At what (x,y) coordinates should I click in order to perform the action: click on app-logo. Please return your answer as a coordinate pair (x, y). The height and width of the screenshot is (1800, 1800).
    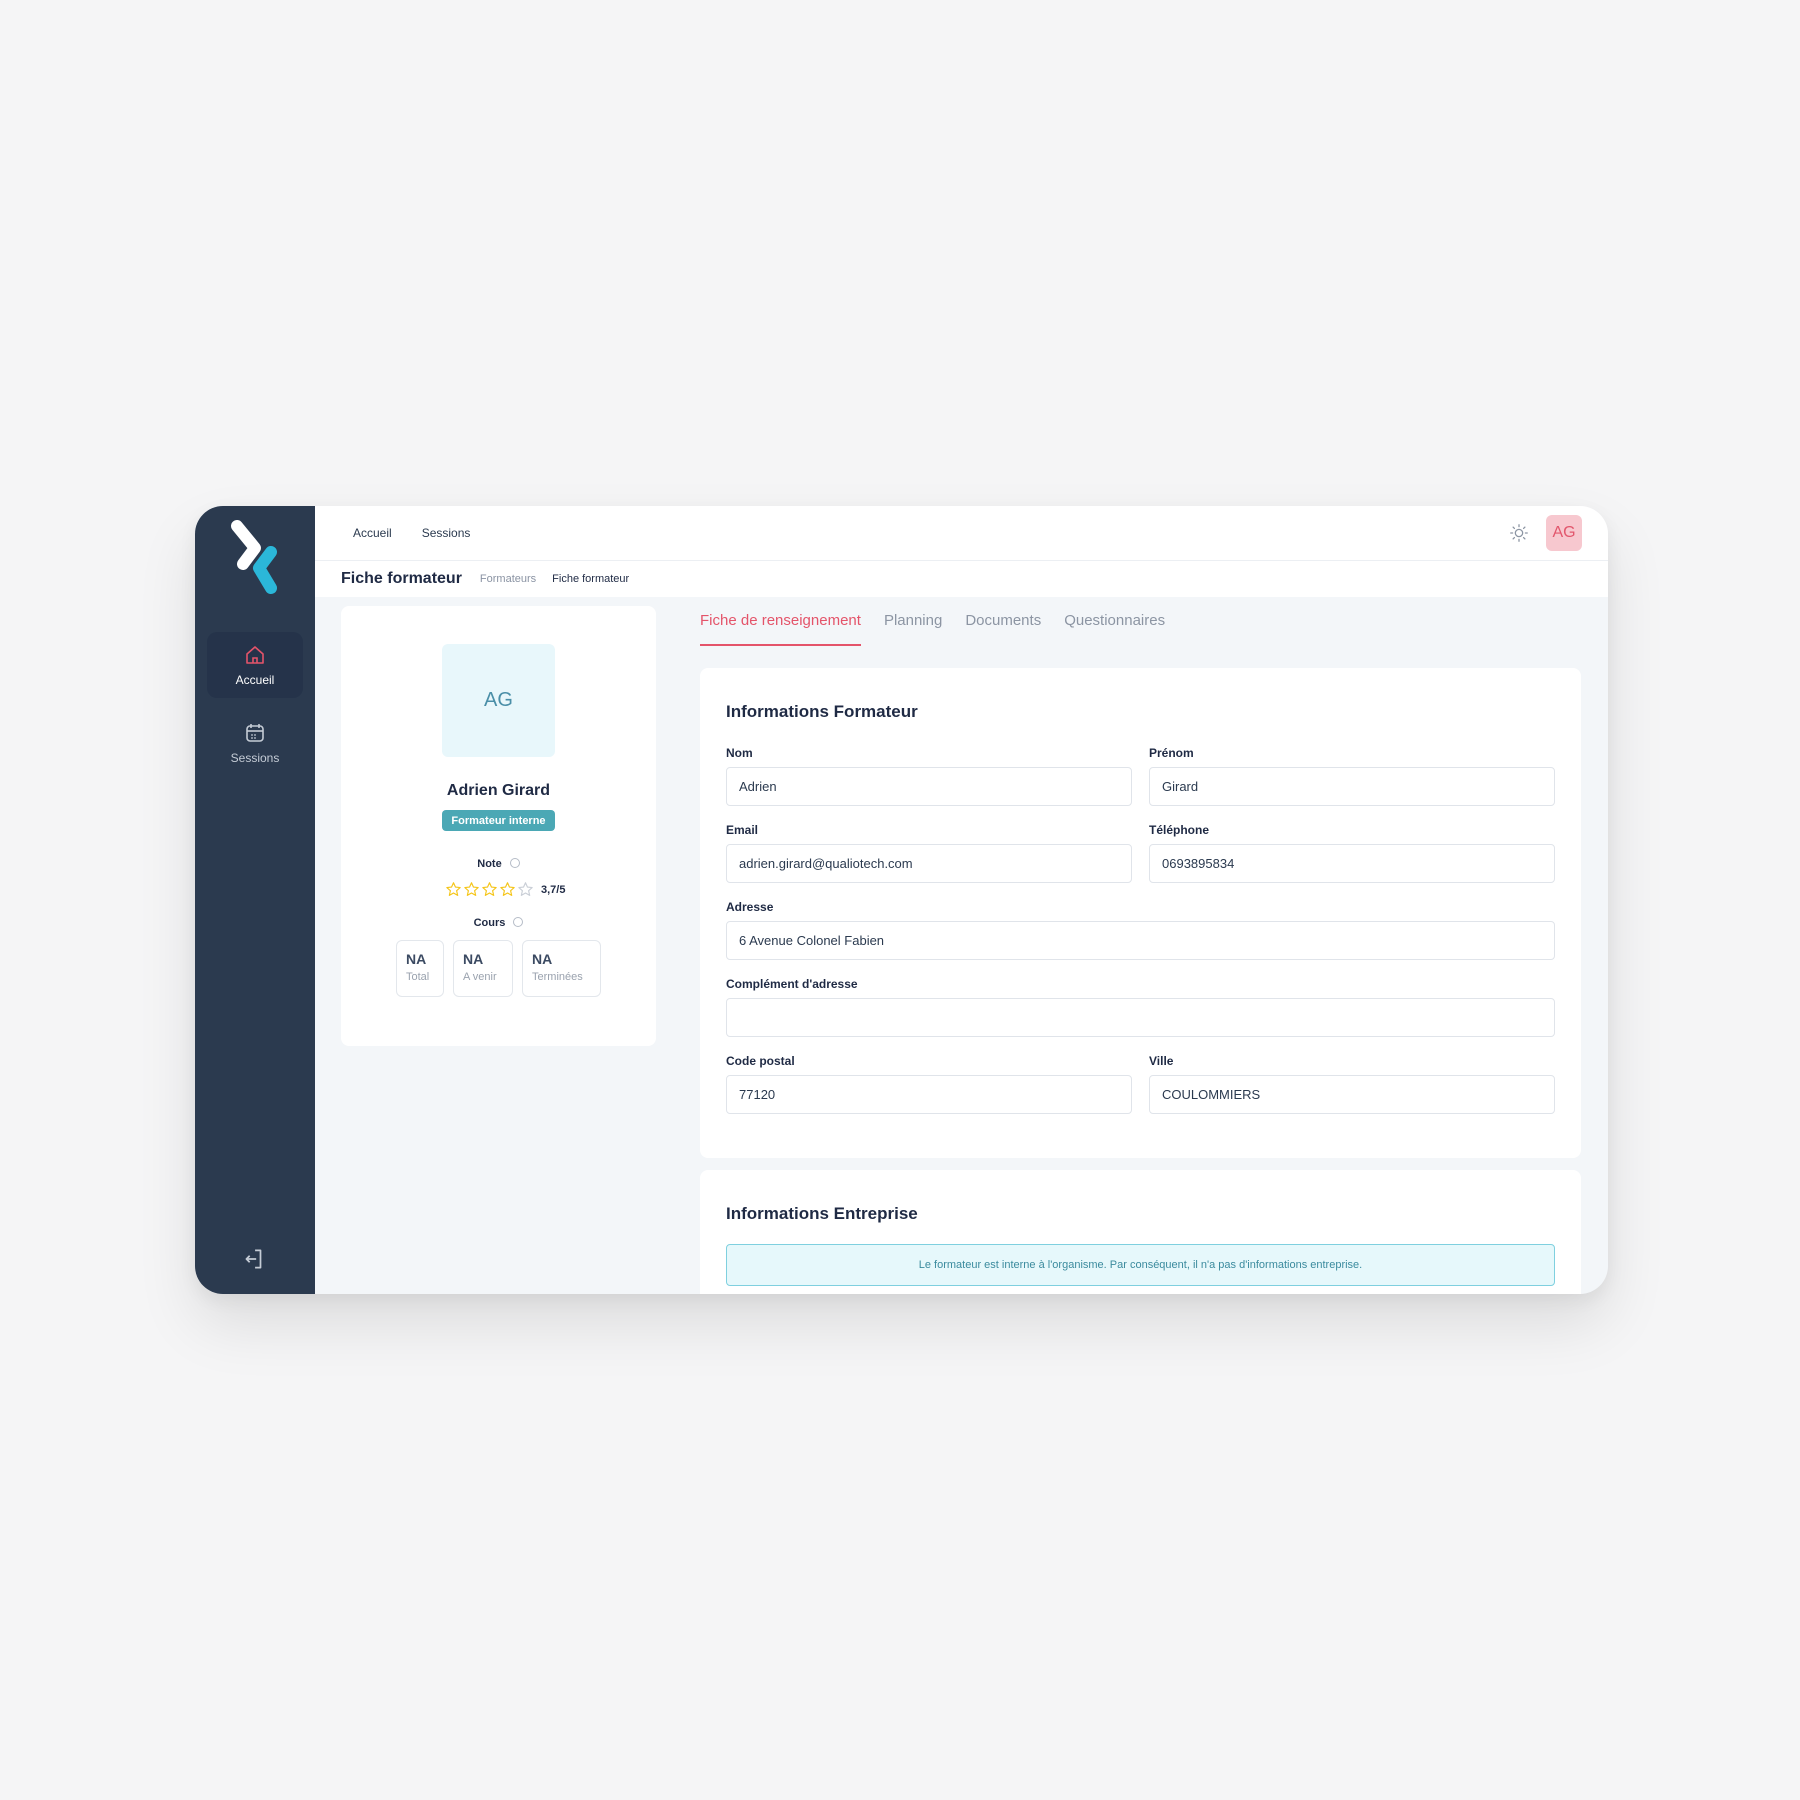
    Looking at the image, I should click on (254, 557).